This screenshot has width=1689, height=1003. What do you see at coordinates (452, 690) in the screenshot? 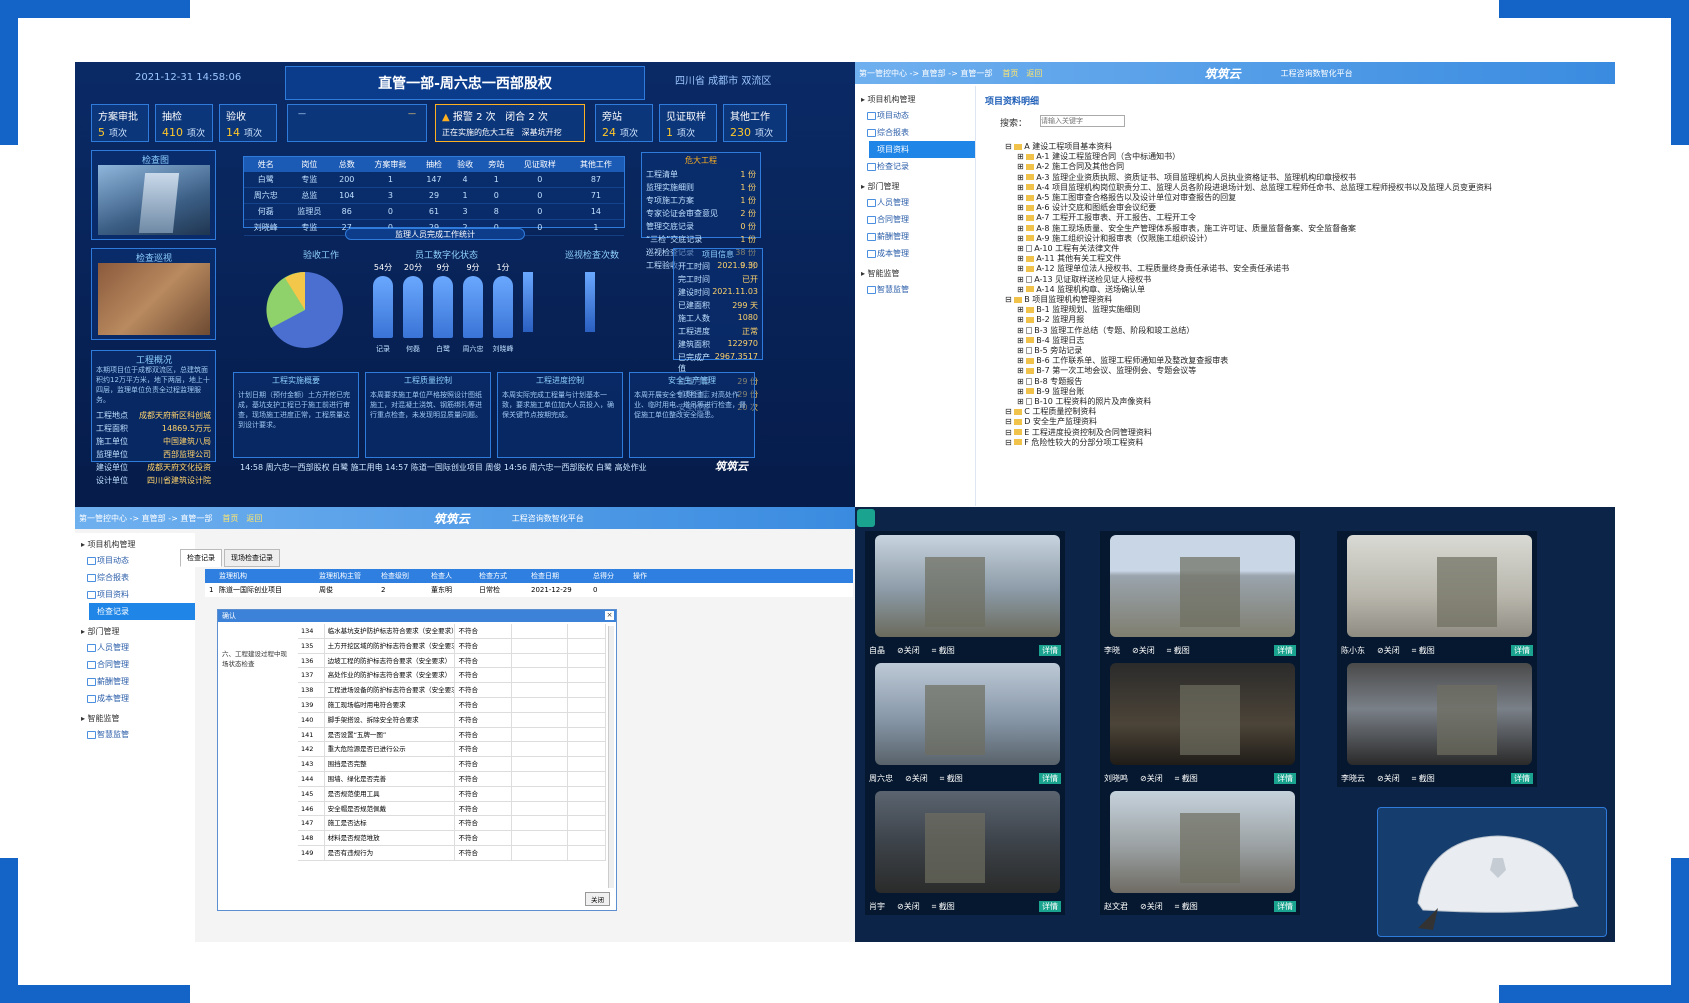
I see `check-item-row: 138 工程进场设备的防护标志符合要求（安全要求） 不符合` at bounding box center [452, 690].